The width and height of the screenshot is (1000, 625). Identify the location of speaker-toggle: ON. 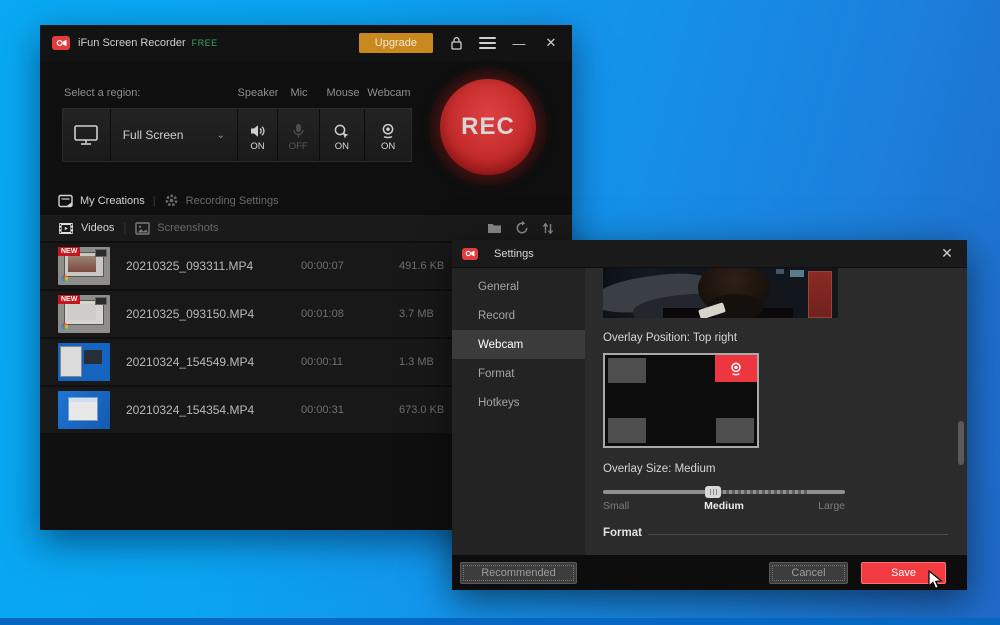
(258, 135).